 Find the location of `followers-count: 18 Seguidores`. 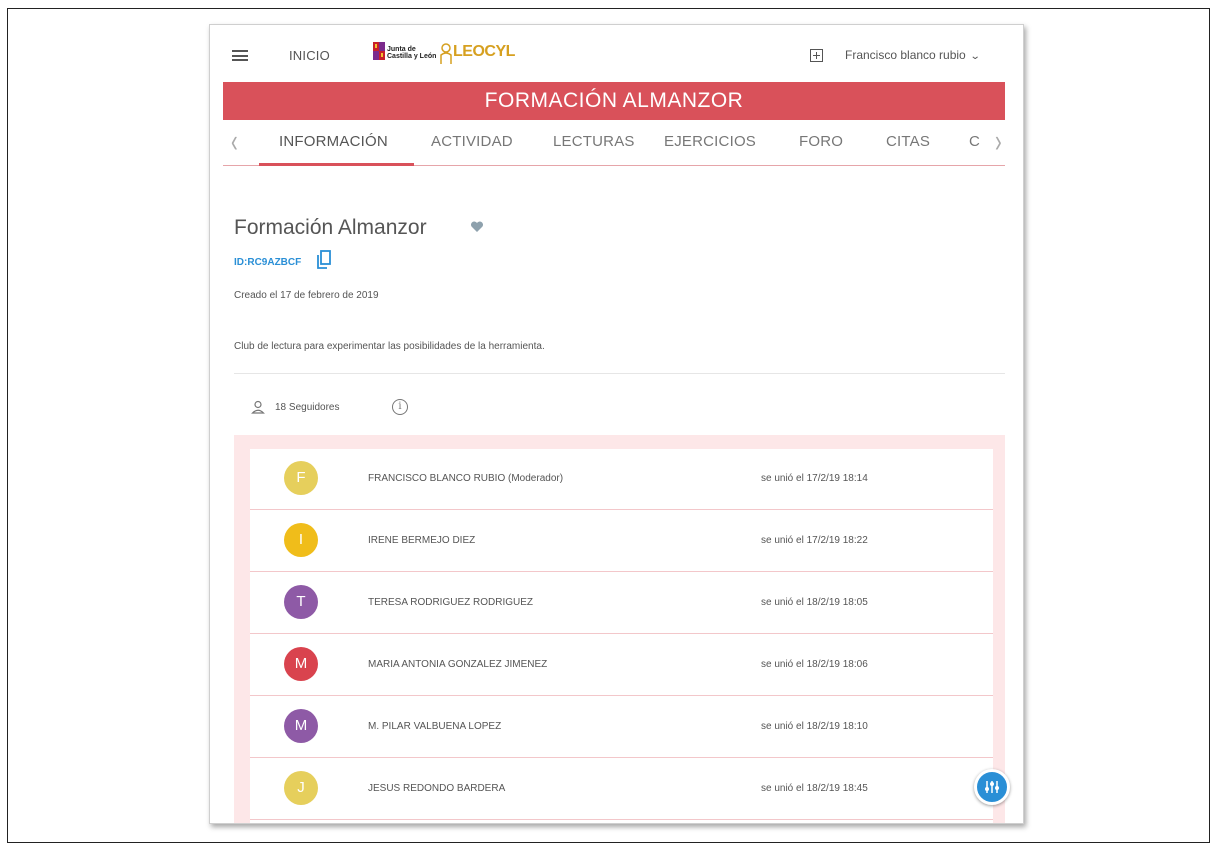

followers-count: 18 Seguidores is located at coordinates (307, 407).